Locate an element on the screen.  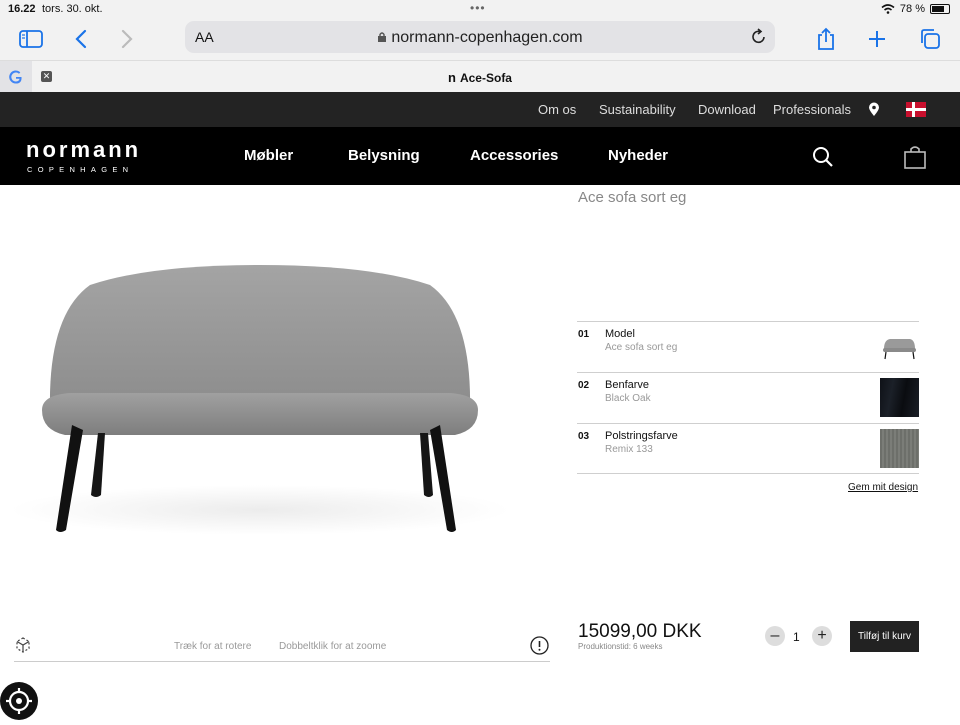
config-num: 01 is located at coordinates (584, 334).